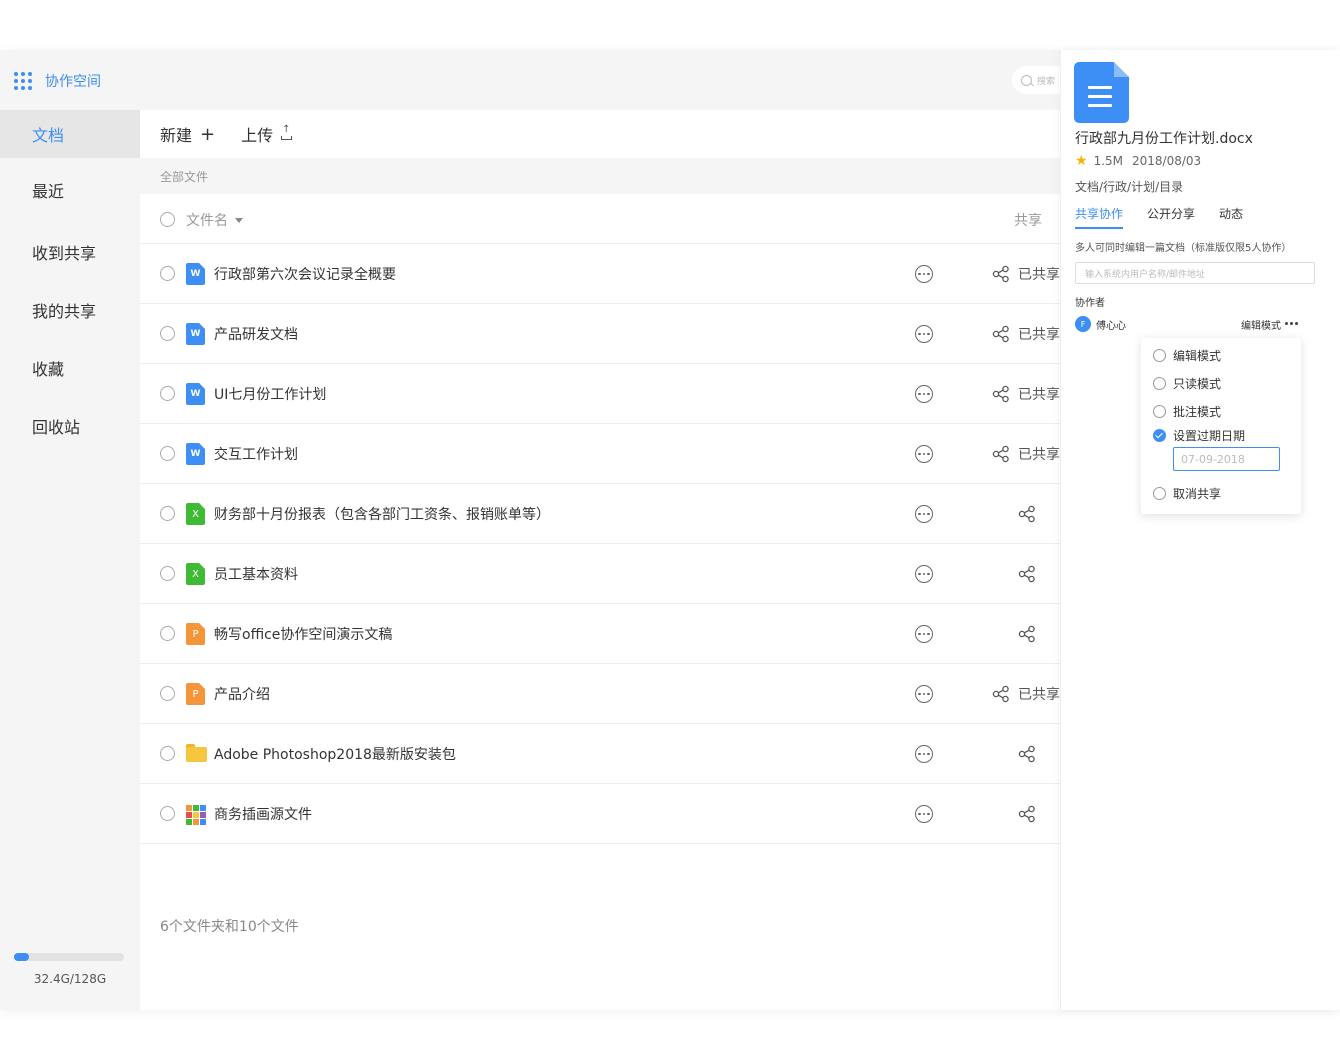  What do you see at coordinates (70, 134) in the screenshot?
I see `sidebar-item-documents: 文档` at bounding box center [70, 134].